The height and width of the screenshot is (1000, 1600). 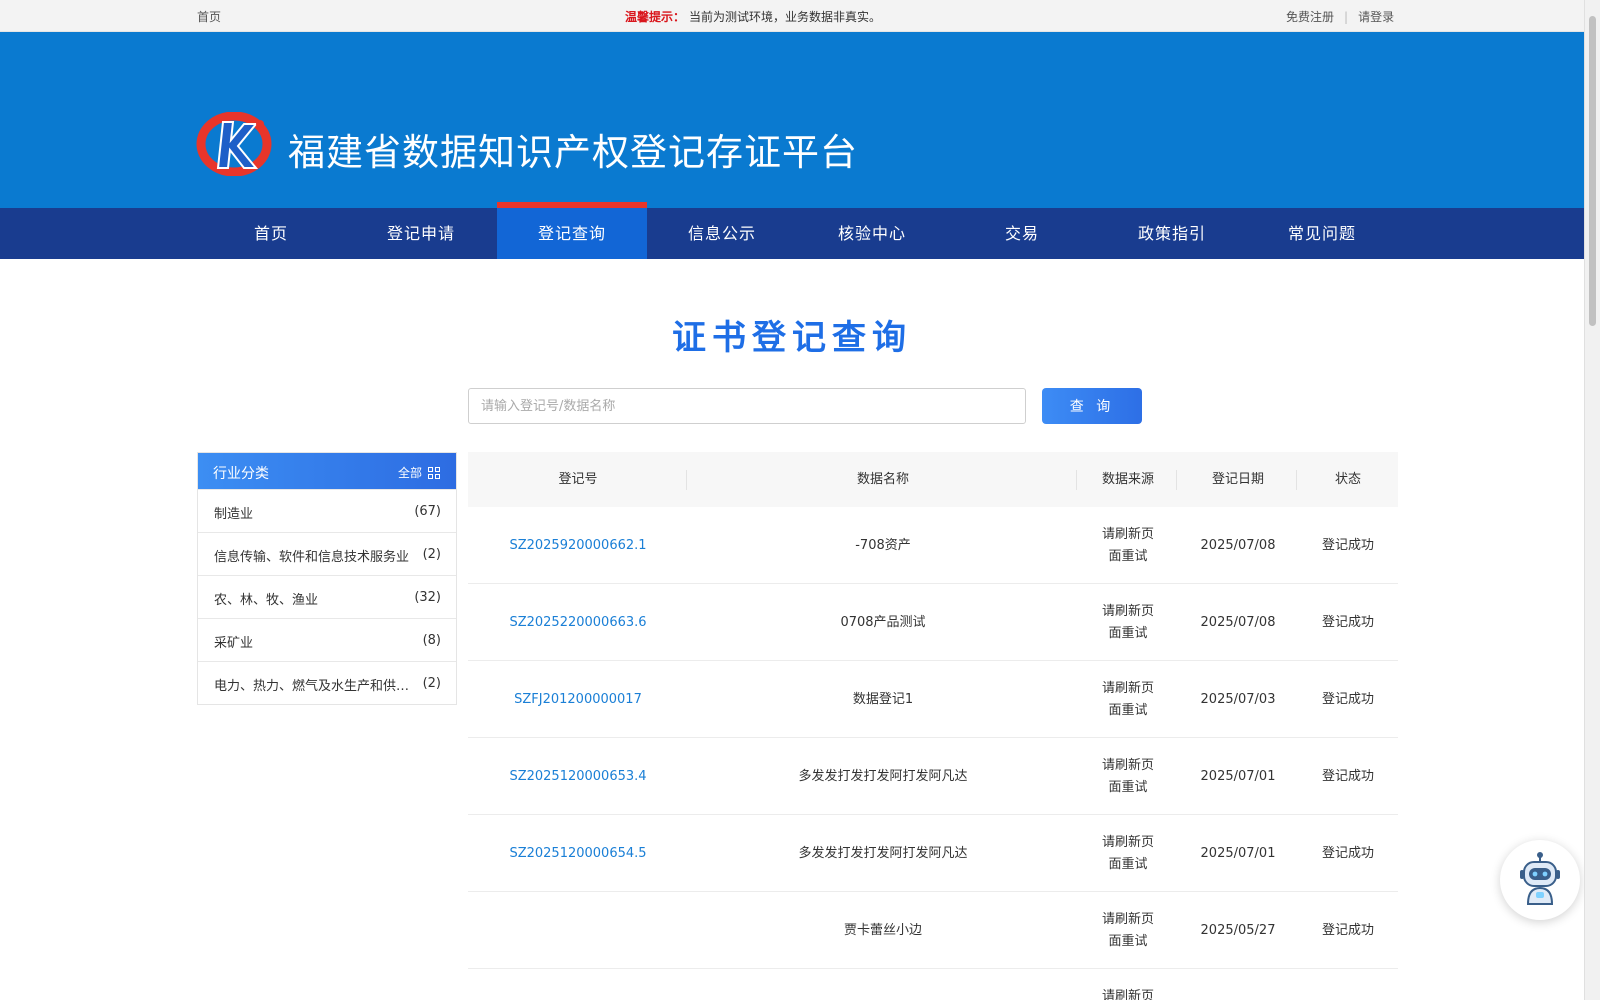 What do you see at coordinates (1310, 17) in the screenshot?
I see `register-link: 免费注册` at bounding box center [1310, 17].